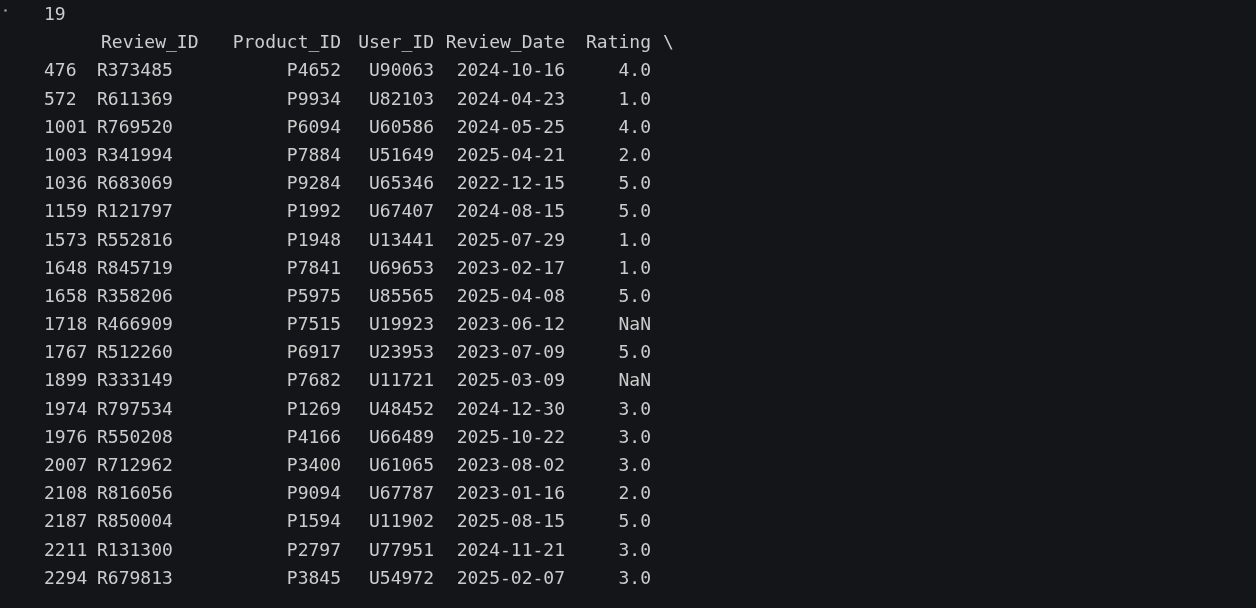 This screenshot has width=1256, height=608. What do you see at coordinates (510, 436) in the screenshot?
I see `table-cell-text: 2025-10-22` at bounding box center [510, 436].